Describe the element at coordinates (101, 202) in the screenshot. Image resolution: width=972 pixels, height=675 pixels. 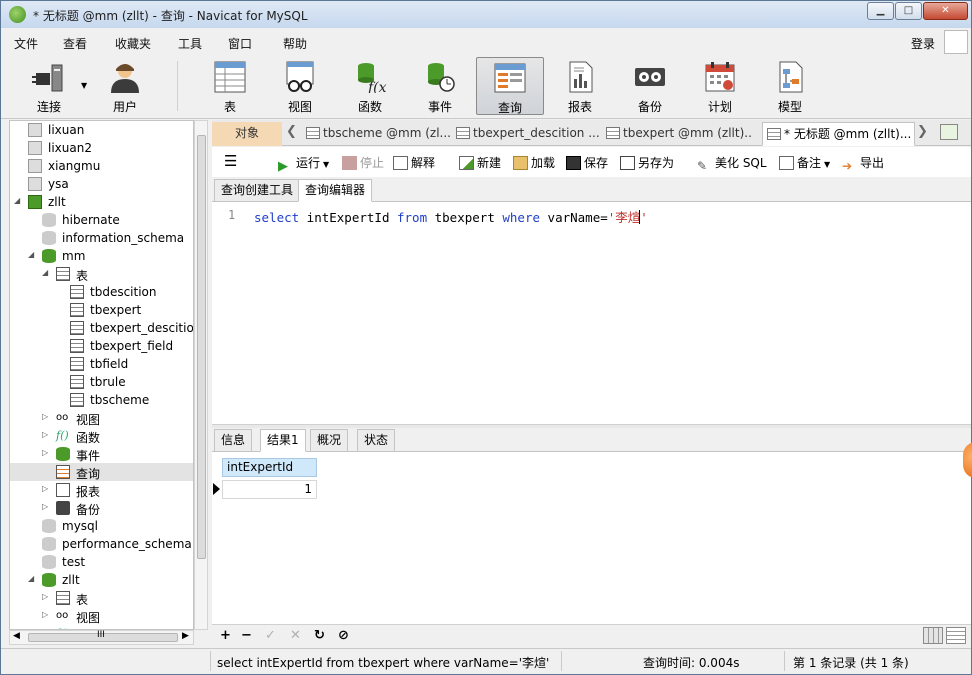
I see `tree-item-zllt-connection: ◢ zllt` at that location.